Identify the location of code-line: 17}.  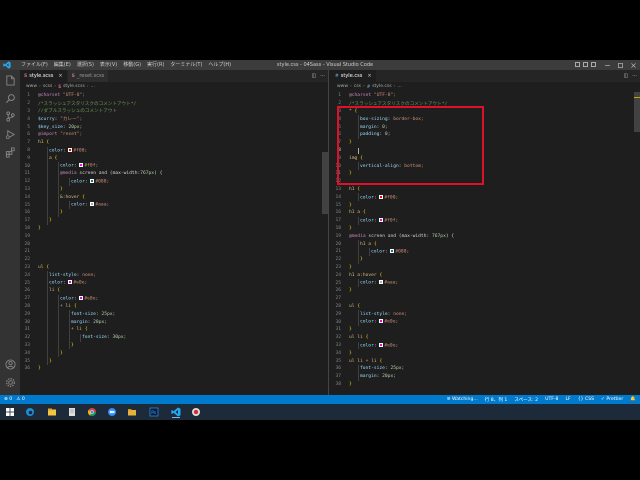
(174, 221).